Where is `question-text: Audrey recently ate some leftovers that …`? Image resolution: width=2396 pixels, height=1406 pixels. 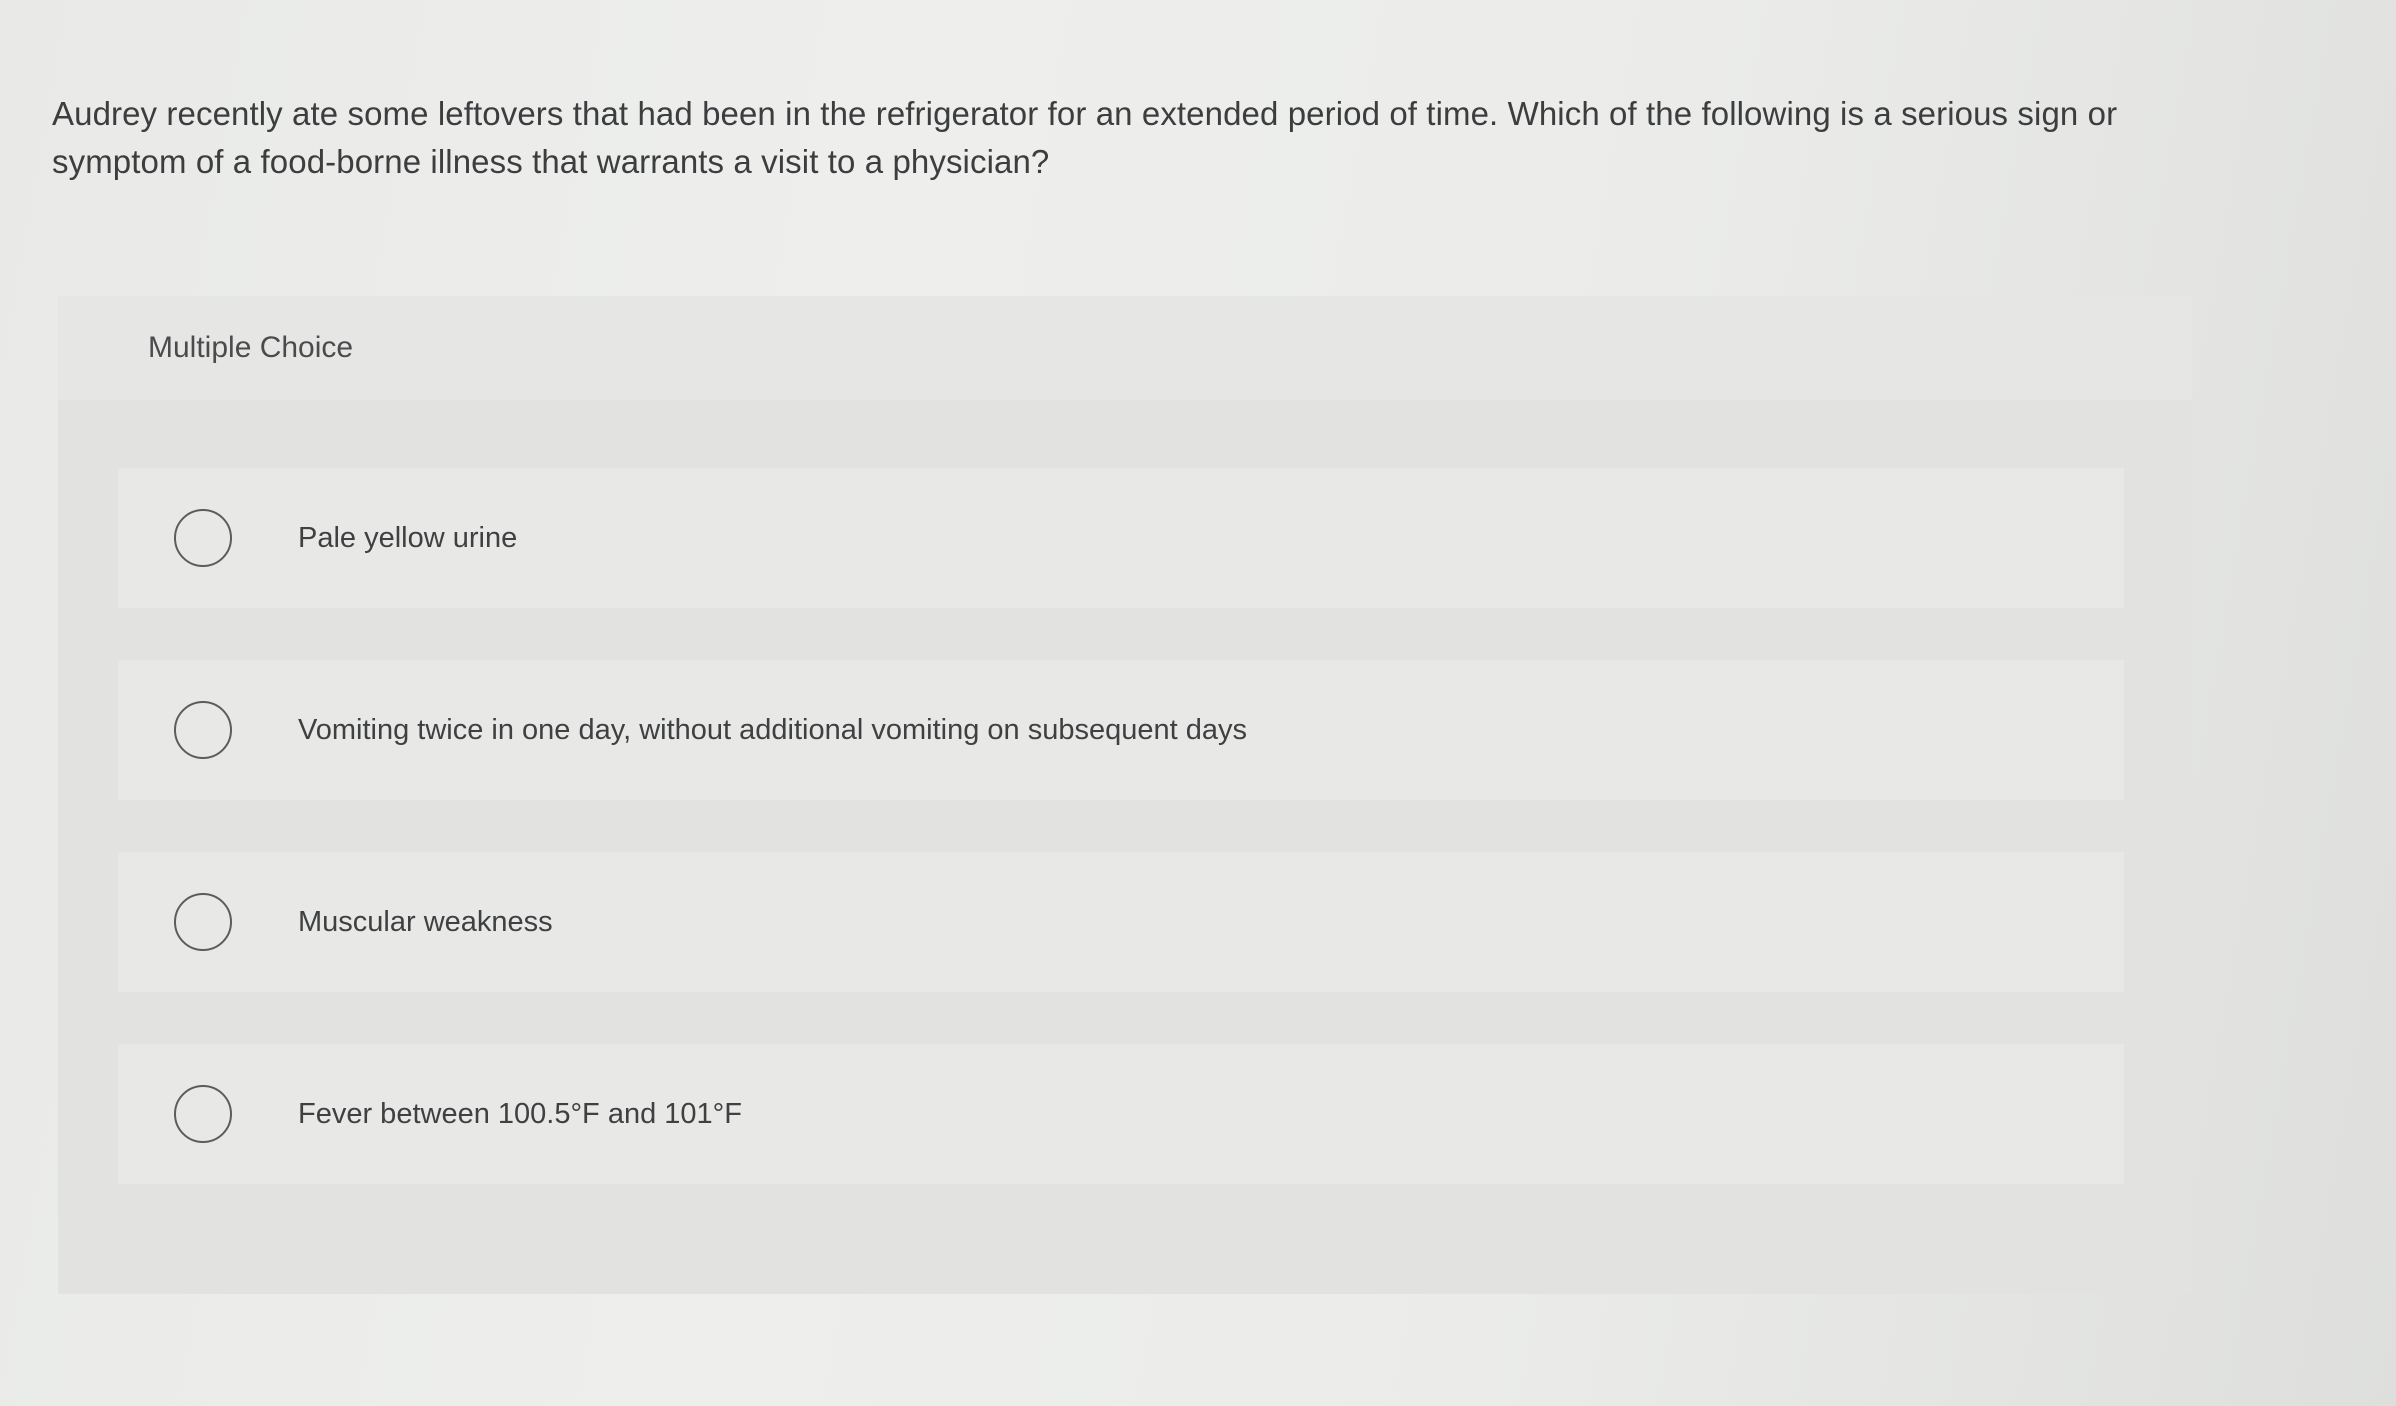
question-text: Audrey recently ate some leftovers that … is located at coordinates (1085, 137).